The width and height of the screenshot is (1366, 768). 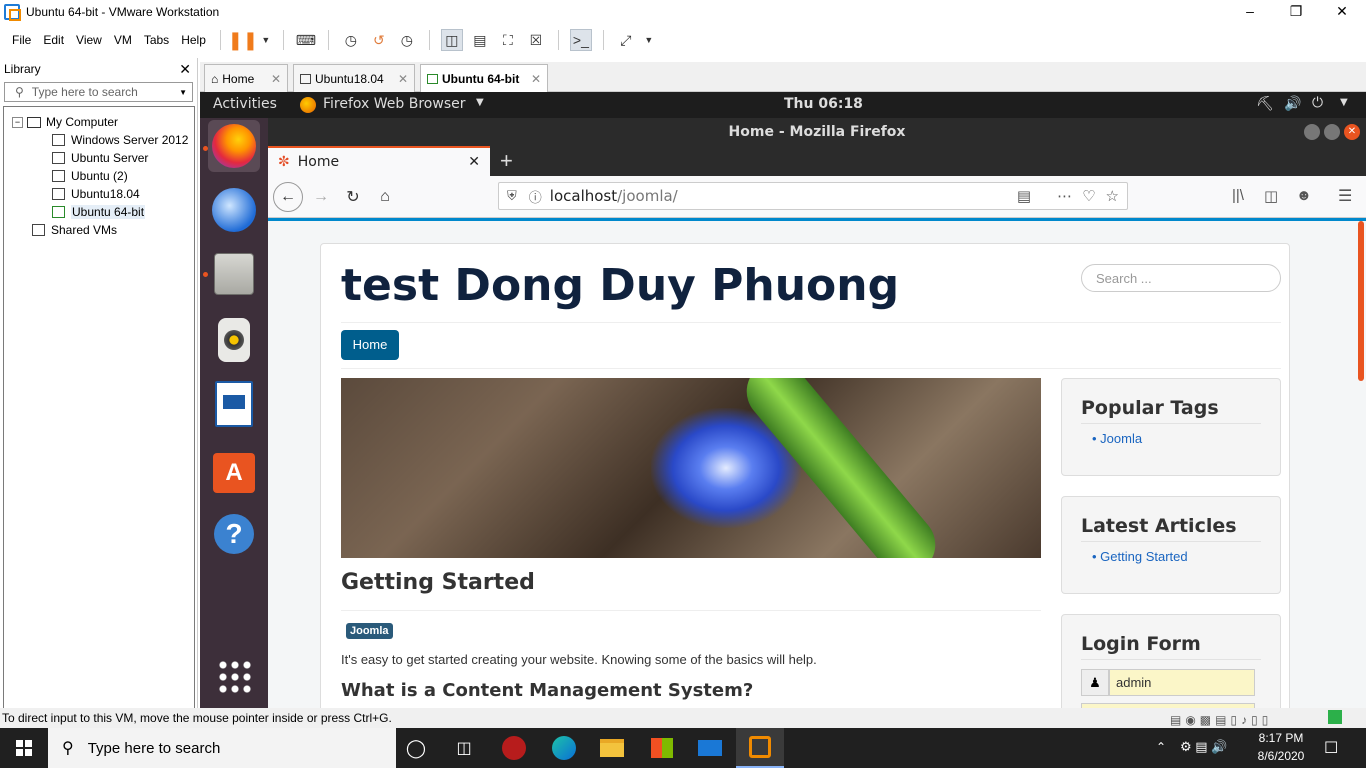 I want to click on taskbar-time: 8:17 PM, so click(x=1281, y=738).